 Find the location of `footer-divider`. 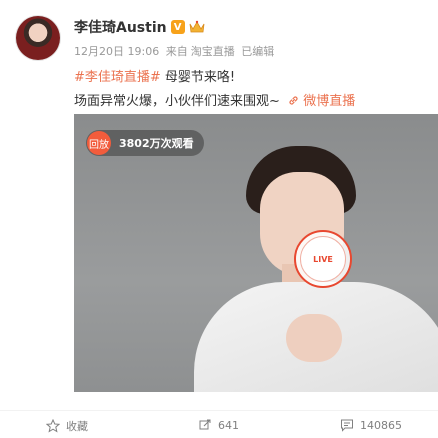

footer-divider is located at coordinates (219, 410).